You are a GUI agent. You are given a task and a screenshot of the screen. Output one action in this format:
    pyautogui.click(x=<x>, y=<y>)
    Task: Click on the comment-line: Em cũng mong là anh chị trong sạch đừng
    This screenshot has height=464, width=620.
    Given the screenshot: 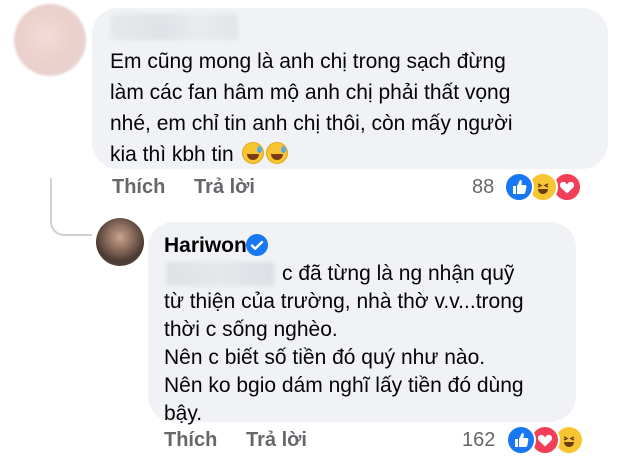 What is the action you would take?
    pyautogui.click(x=308, y=61)
    